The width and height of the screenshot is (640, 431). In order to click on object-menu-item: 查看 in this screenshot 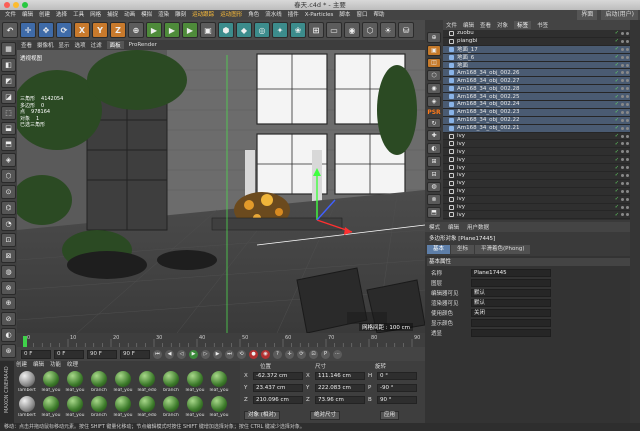, I will do `click(485, 25)`.